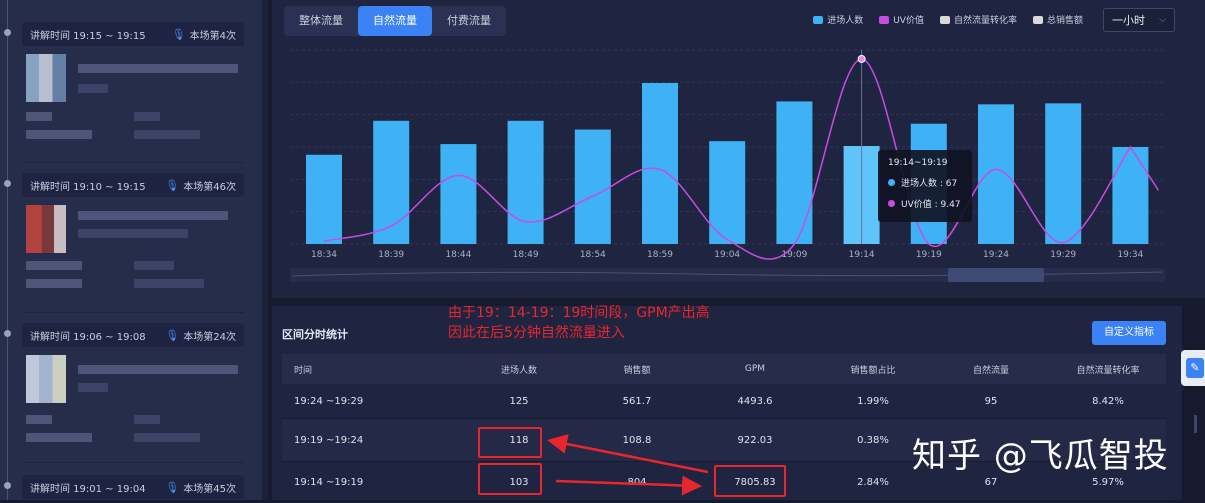  Describe the element at coordinates (991, 482) in the screenshot. I see `table-cell: 67` at that location.